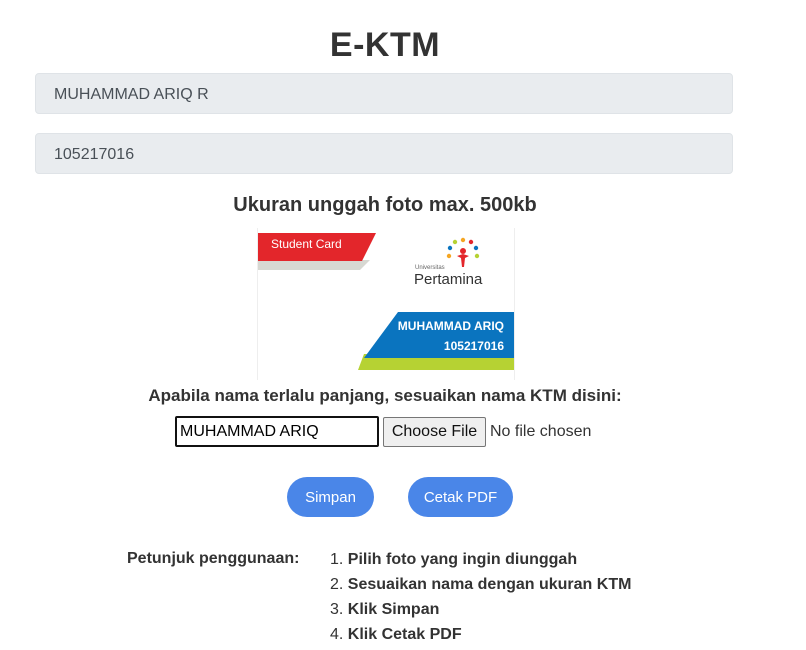  What do you see at coordinates (541, 431) in the screenshot?
I see `file-status: No file chosen` at bounding box center [541, 431].